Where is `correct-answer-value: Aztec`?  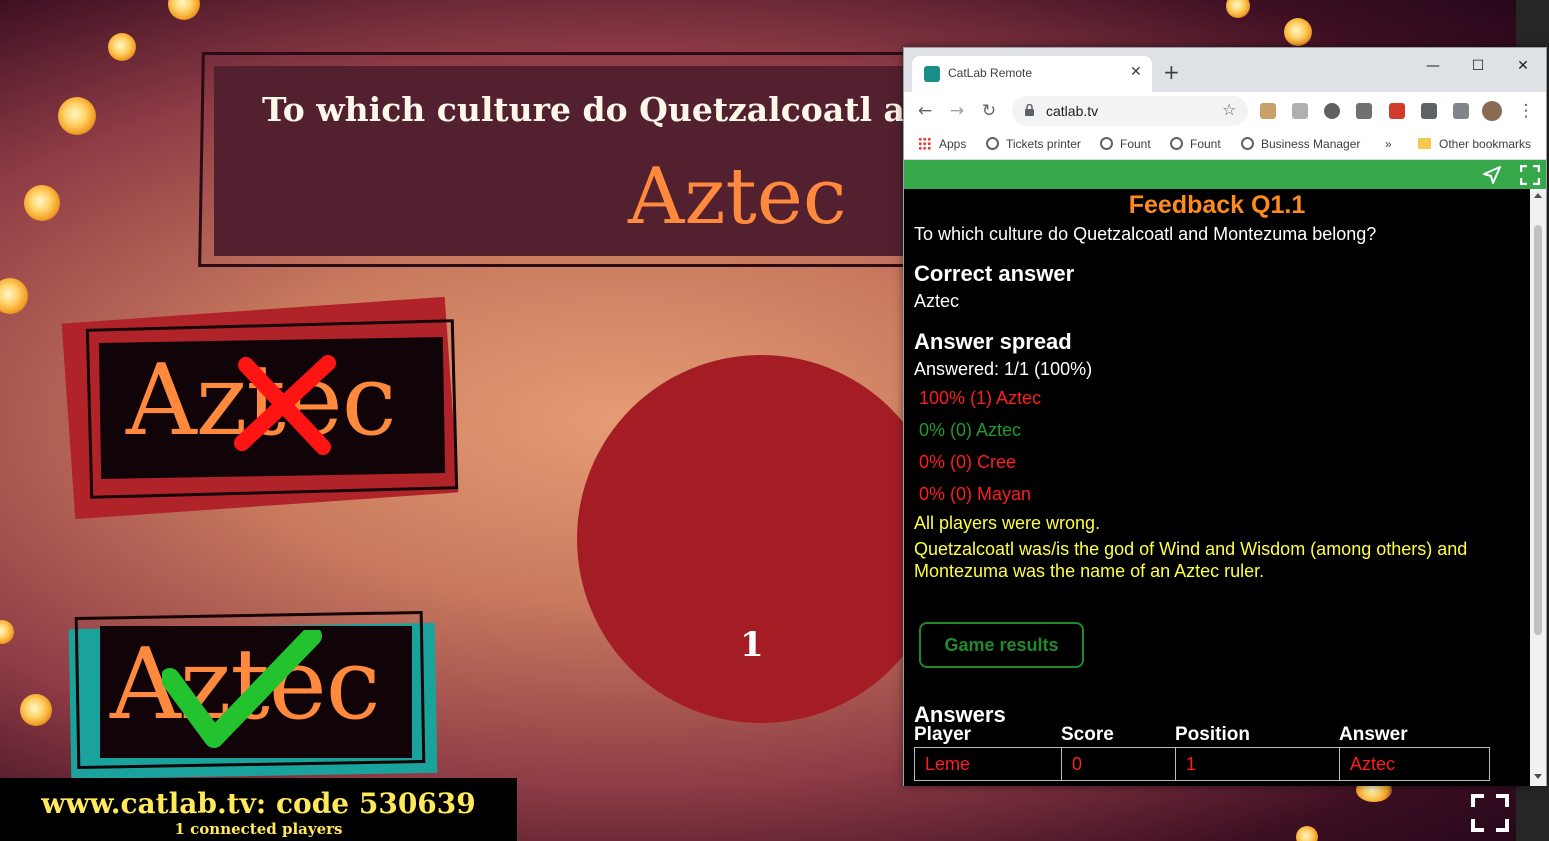 correct-answer-value: Aztec is located at coordinates (937, 301).